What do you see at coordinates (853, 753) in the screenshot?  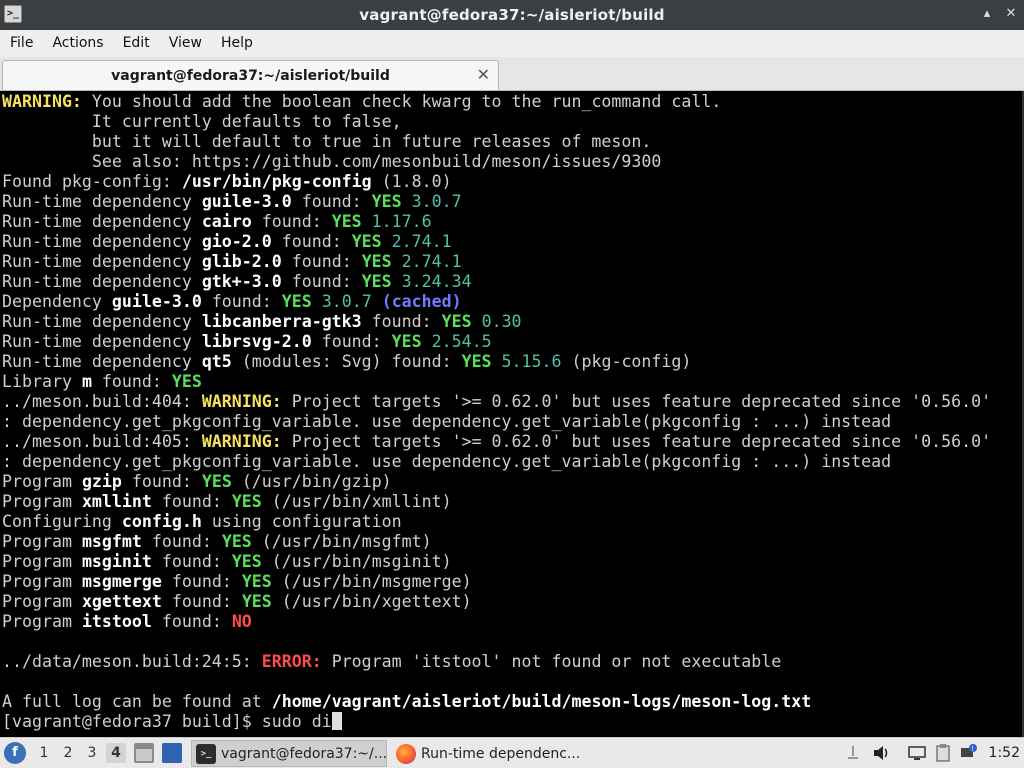 I see `updates-icon` at bounding box center [853, 753].